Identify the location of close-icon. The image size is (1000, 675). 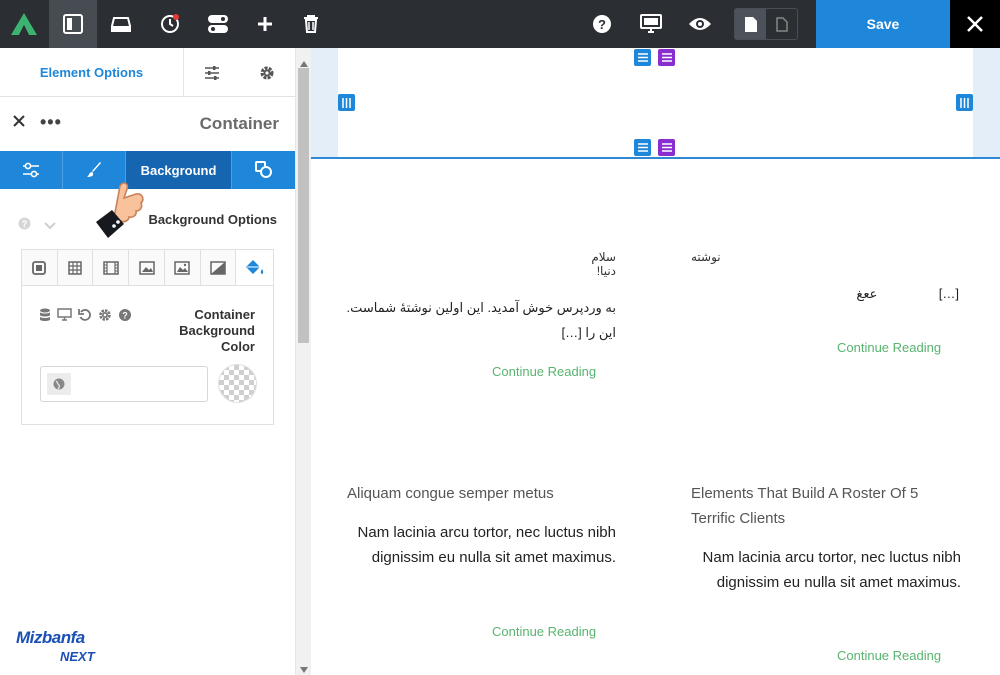
(975, 24).